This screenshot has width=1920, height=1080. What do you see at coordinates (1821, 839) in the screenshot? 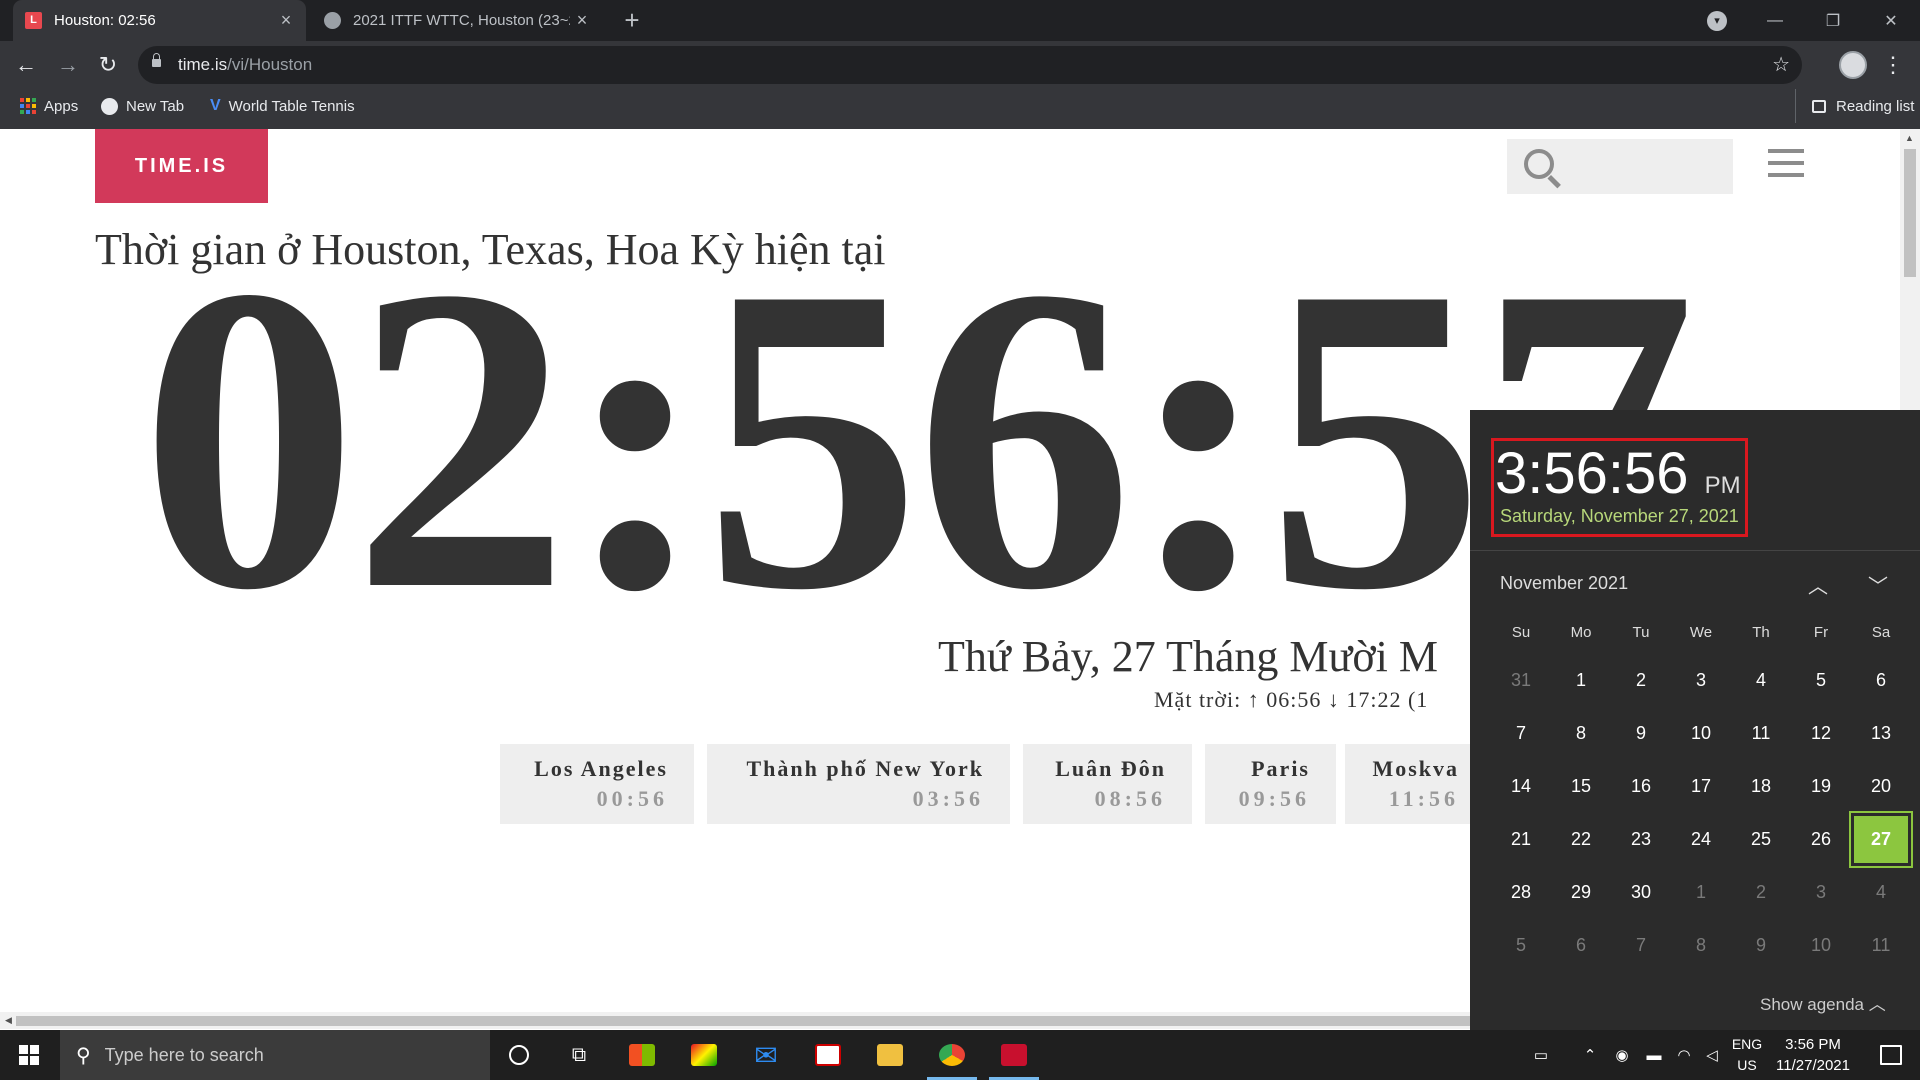
I see `calendar-day: 26` at bounding box center [1821, 839].